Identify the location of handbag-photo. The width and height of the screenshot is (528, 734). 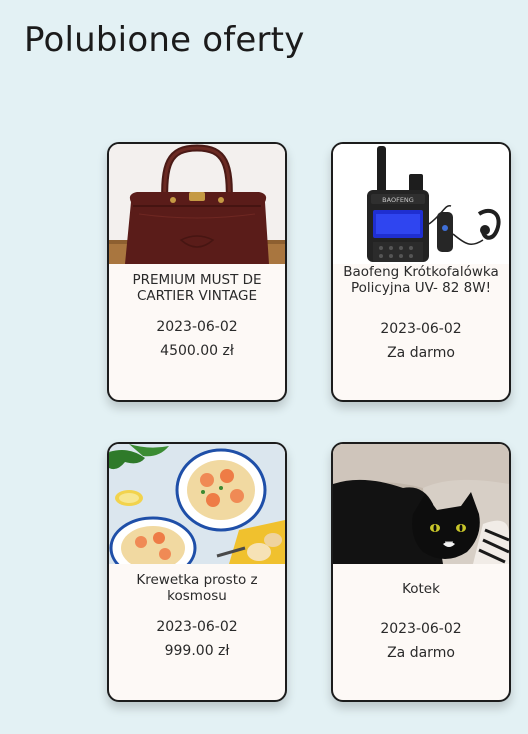
(197, 204).